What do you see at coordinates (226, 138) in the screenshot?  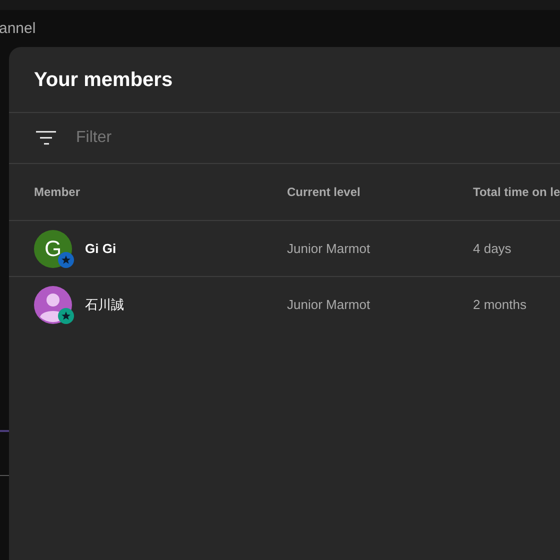 I see `filter-field: Filter` at bounding box center [226, 138].